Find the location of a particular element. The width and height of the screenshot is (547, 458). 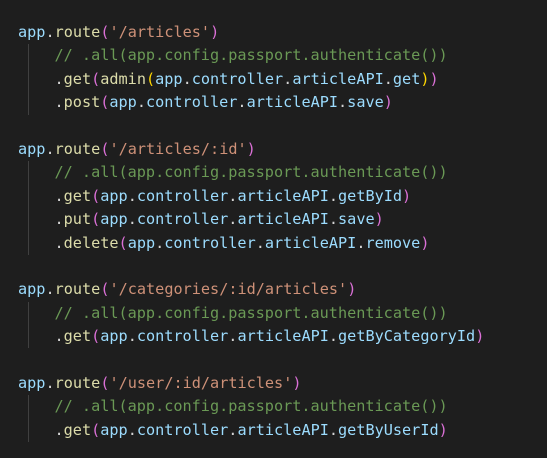

code-line: .put(app.controller.articleAPI.save) is located at coordinates (251, 220).